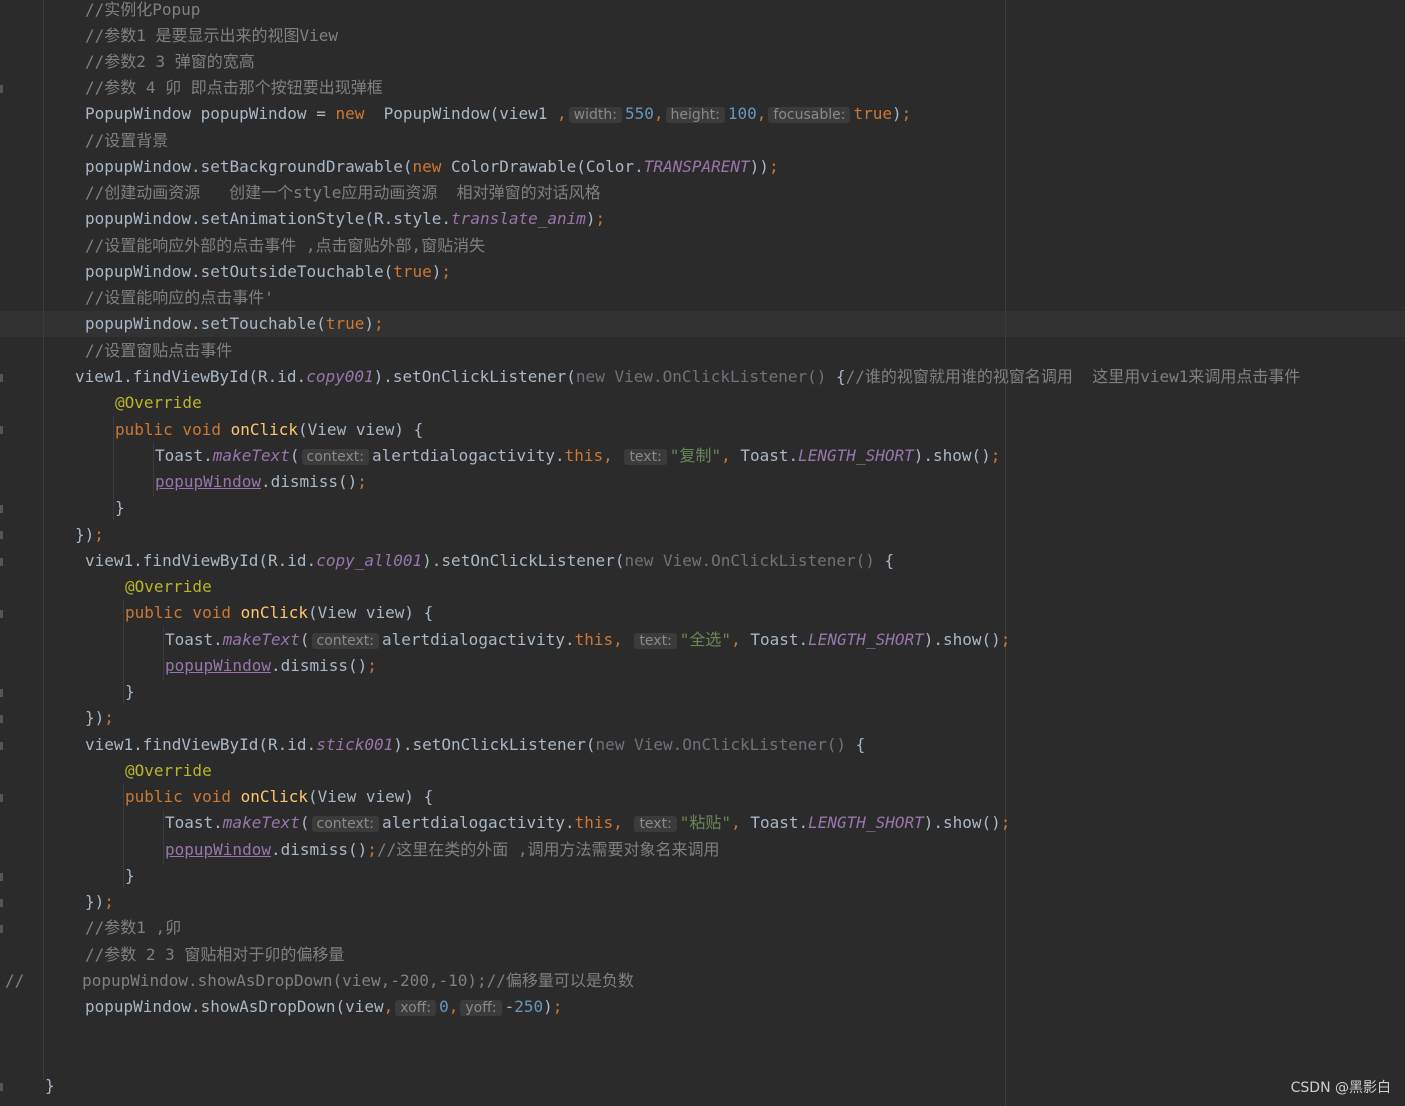 Image resolution: width=1405 pixels, height=1106 pixels. I want to click on code-token: (View view) {, so click(361, 429).